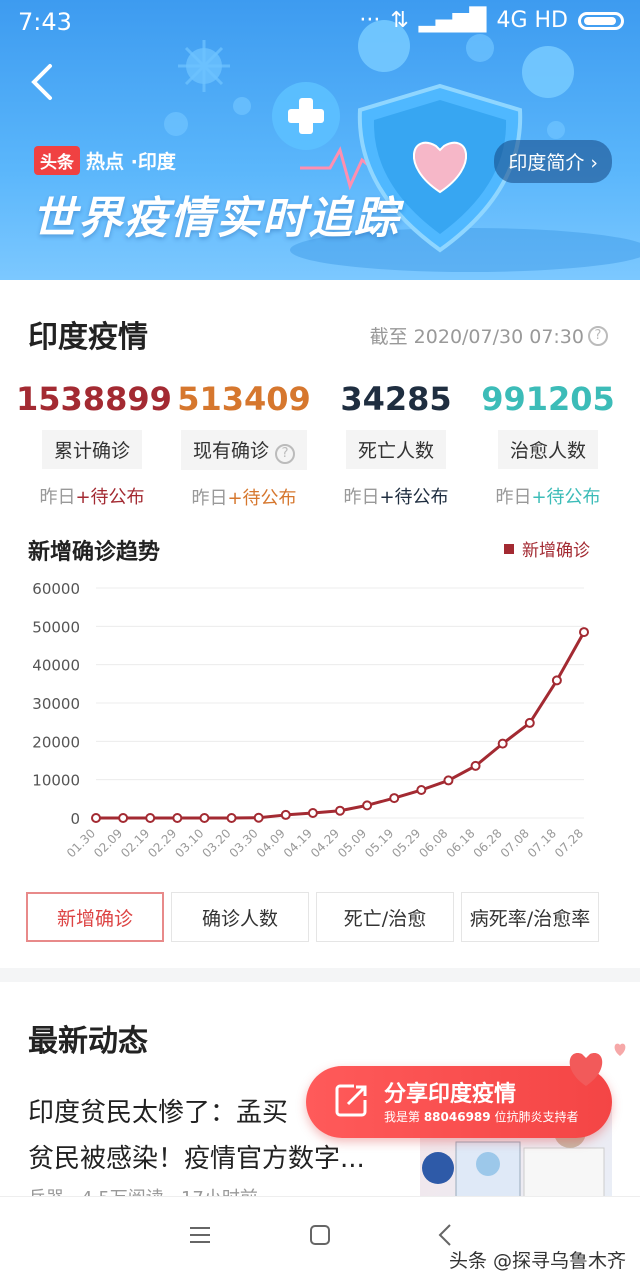 The image size is (640, 1280). Describe the element at coordinates (244, 399) in the screenshot. I see `stat-value: 513409` at that location.